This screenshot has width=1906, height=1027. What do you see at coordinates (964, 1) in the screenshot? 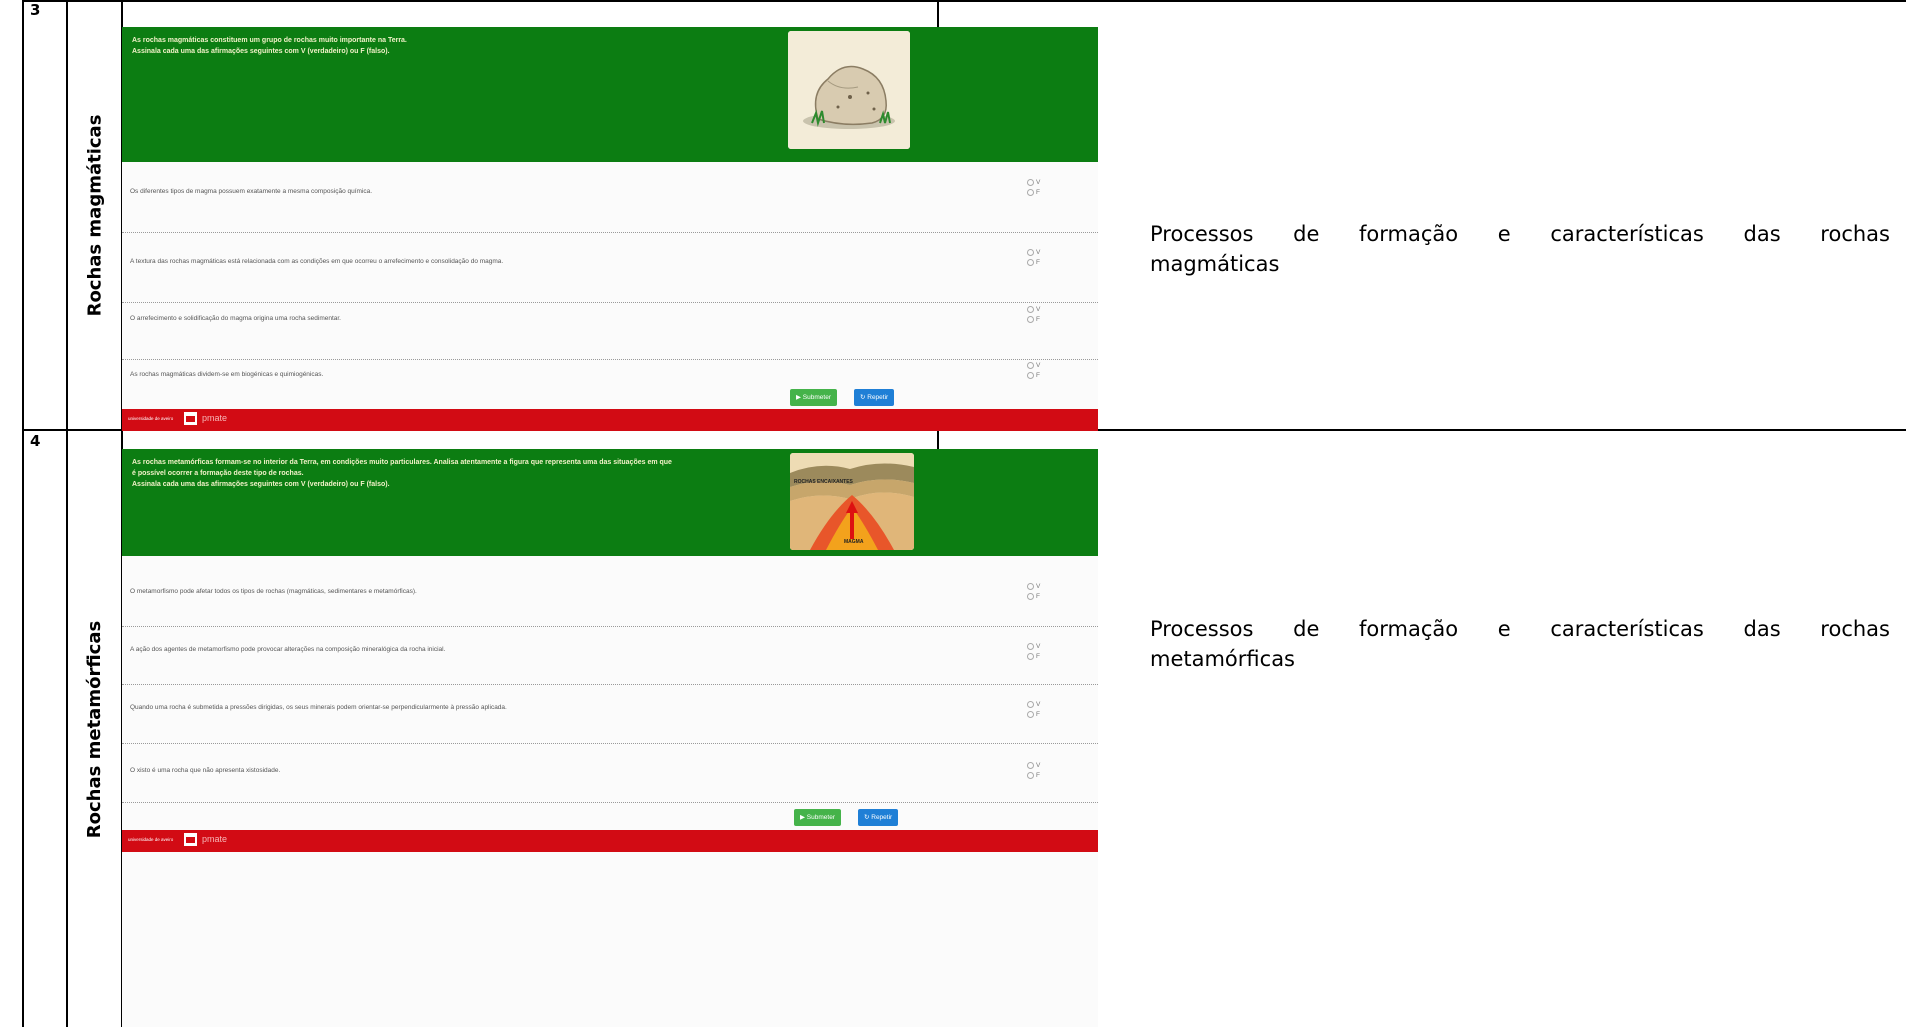
I see `table-border-top` at bounding box center [964, 1].